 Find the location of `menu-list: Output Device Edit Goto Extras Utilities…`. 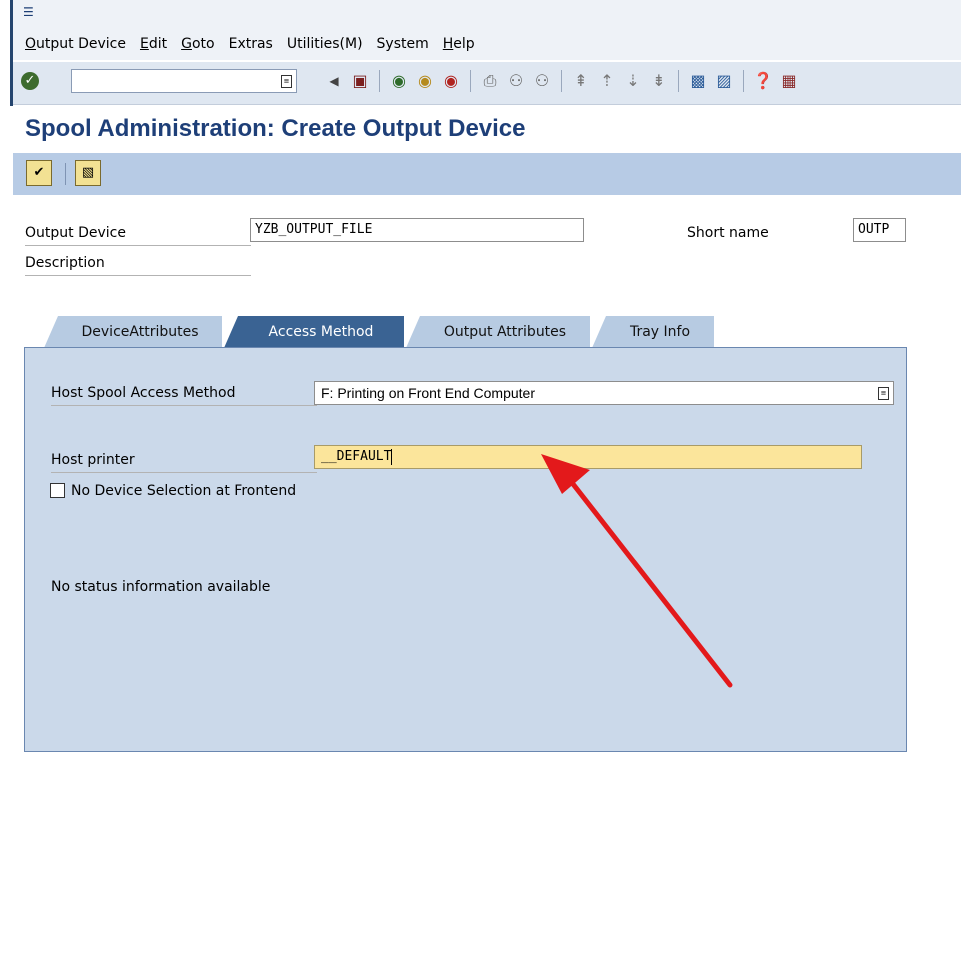

menu-list: Output Device Edit Goto Extras Utilities… is located at coordinates (257, 44).